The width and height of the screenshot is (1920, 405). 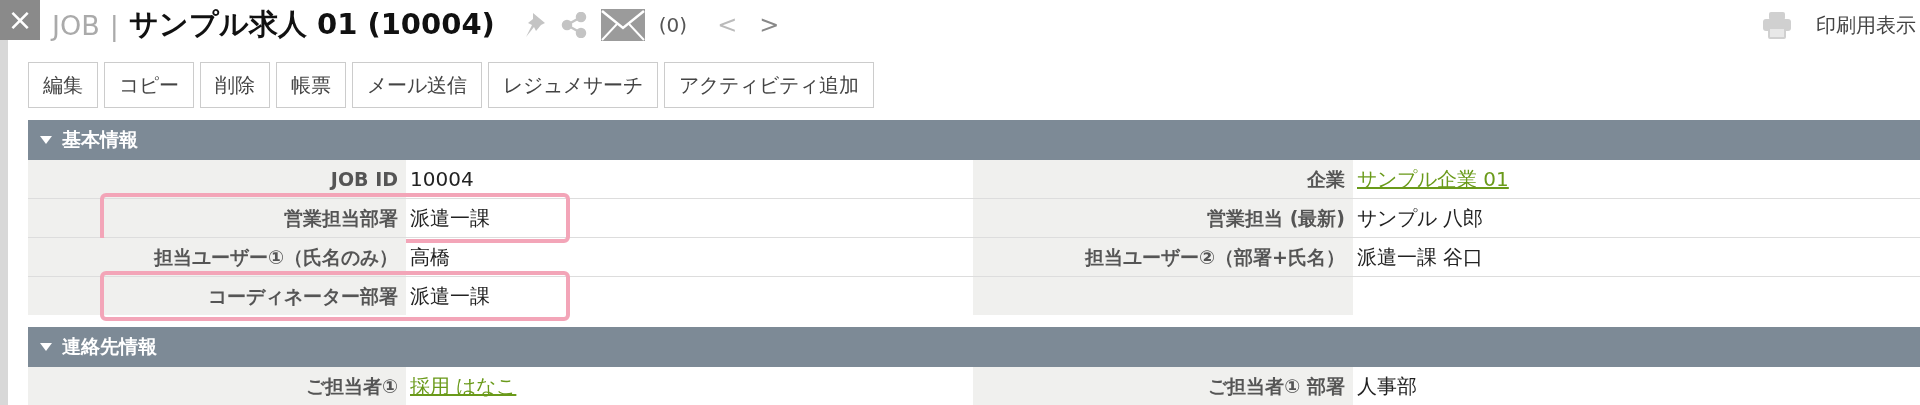 What do you see at coordinates (217, 179) in the screenshot?
I see `field-label: JOB ID` at bounding box center [217, 179].